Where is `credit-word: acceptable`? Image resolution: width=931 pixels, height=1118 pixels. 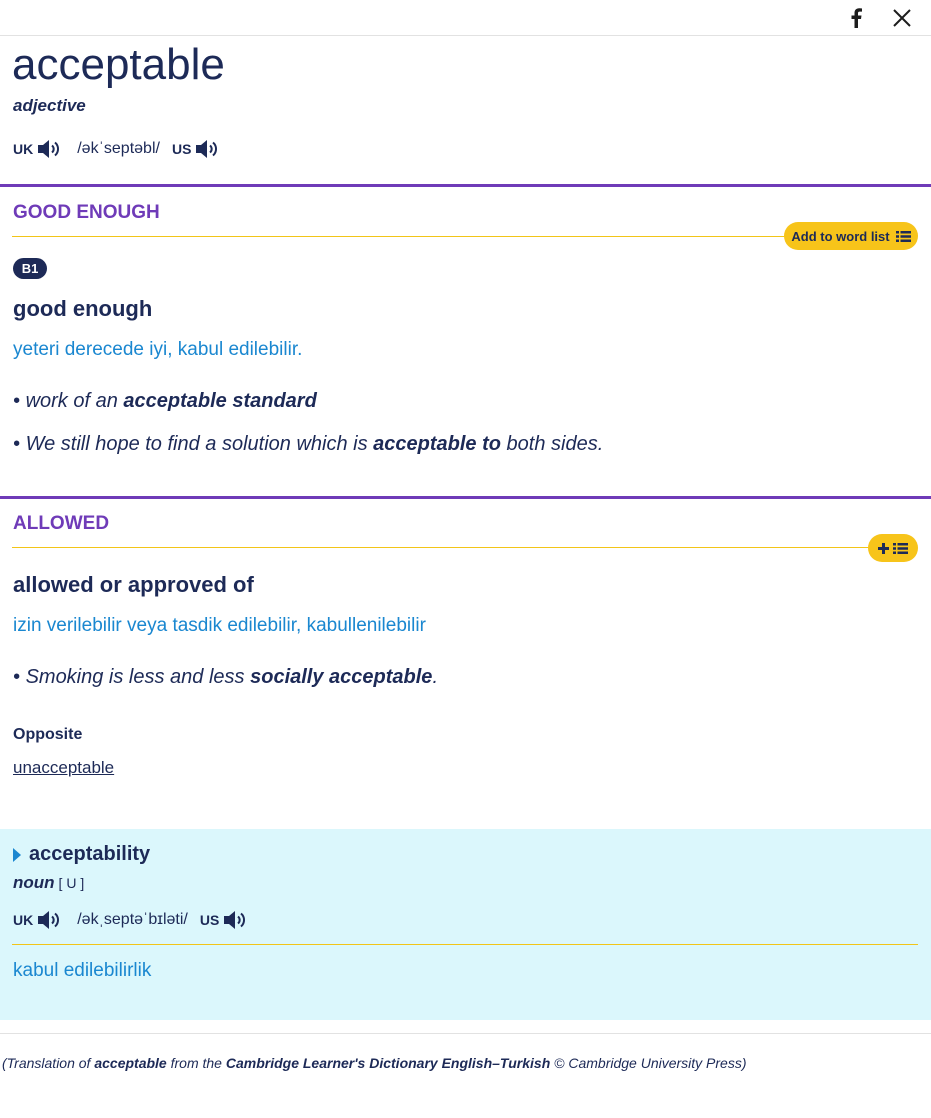 credit-word: acceptable is located at coordinates (130, 1063).